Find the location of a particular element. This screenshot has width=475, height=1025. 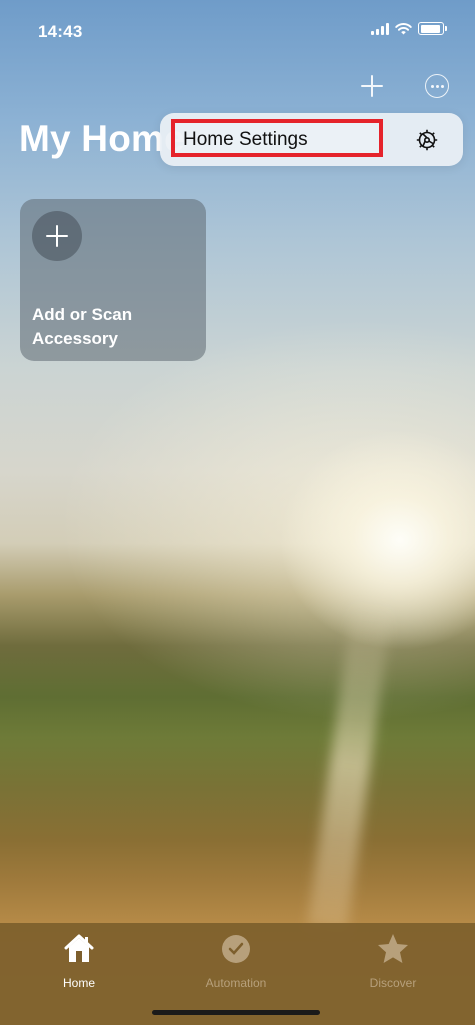

wifi-icon is located at coordinates (403, 29).